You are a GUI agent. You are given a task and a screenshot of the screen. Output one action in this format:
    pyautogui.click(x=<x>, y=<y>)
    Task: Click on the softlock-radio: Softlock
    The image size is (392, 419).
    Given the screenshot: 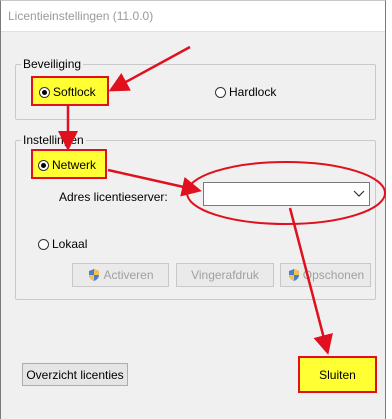 What is the action you would take?
    pyautogui.click(x=67, y=92)
    